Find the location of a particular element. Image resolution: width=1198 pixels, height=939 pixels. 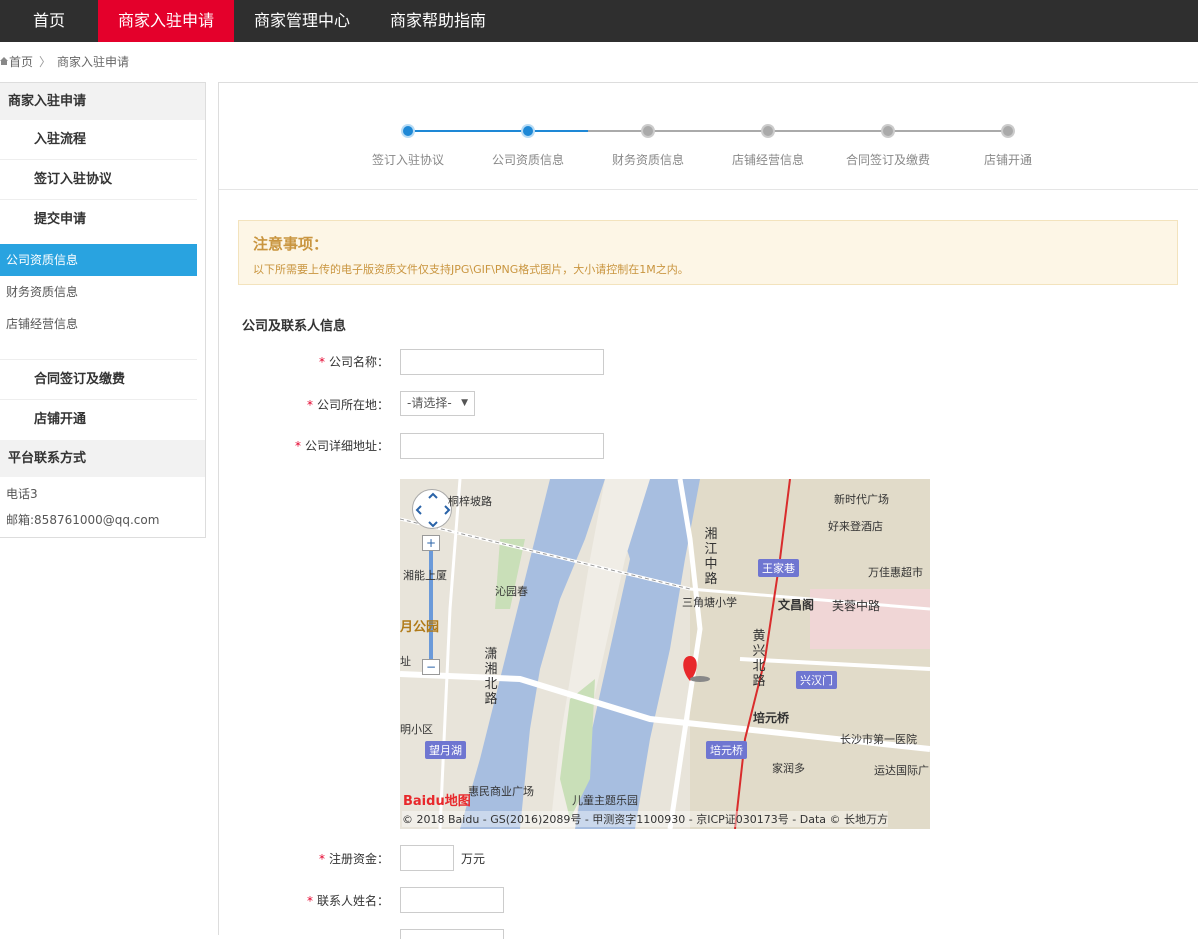

breadcrumb-home: 首页 is located at coordinates (21, 62).